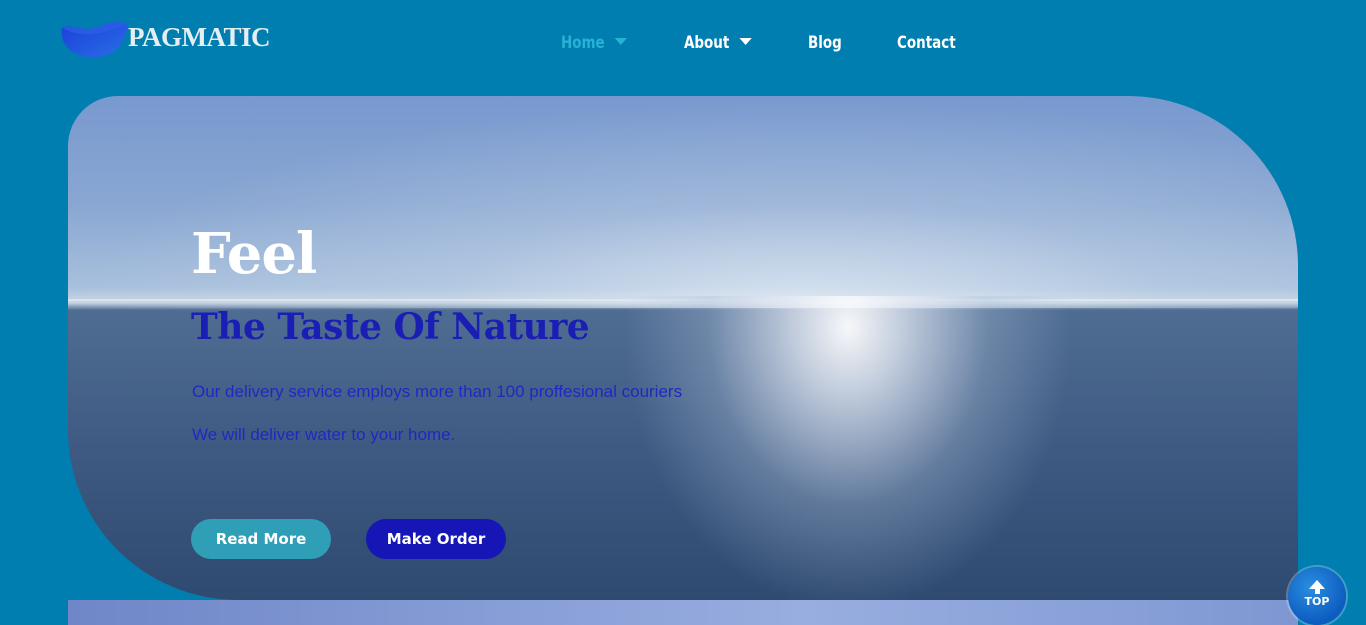 This screenshot has width=1366, height=625. What do you see at coordinates (390, 327) in the screenshot?
I see `hero-subtitle: The Taste Of Nature` at bounding box center [390, 327].